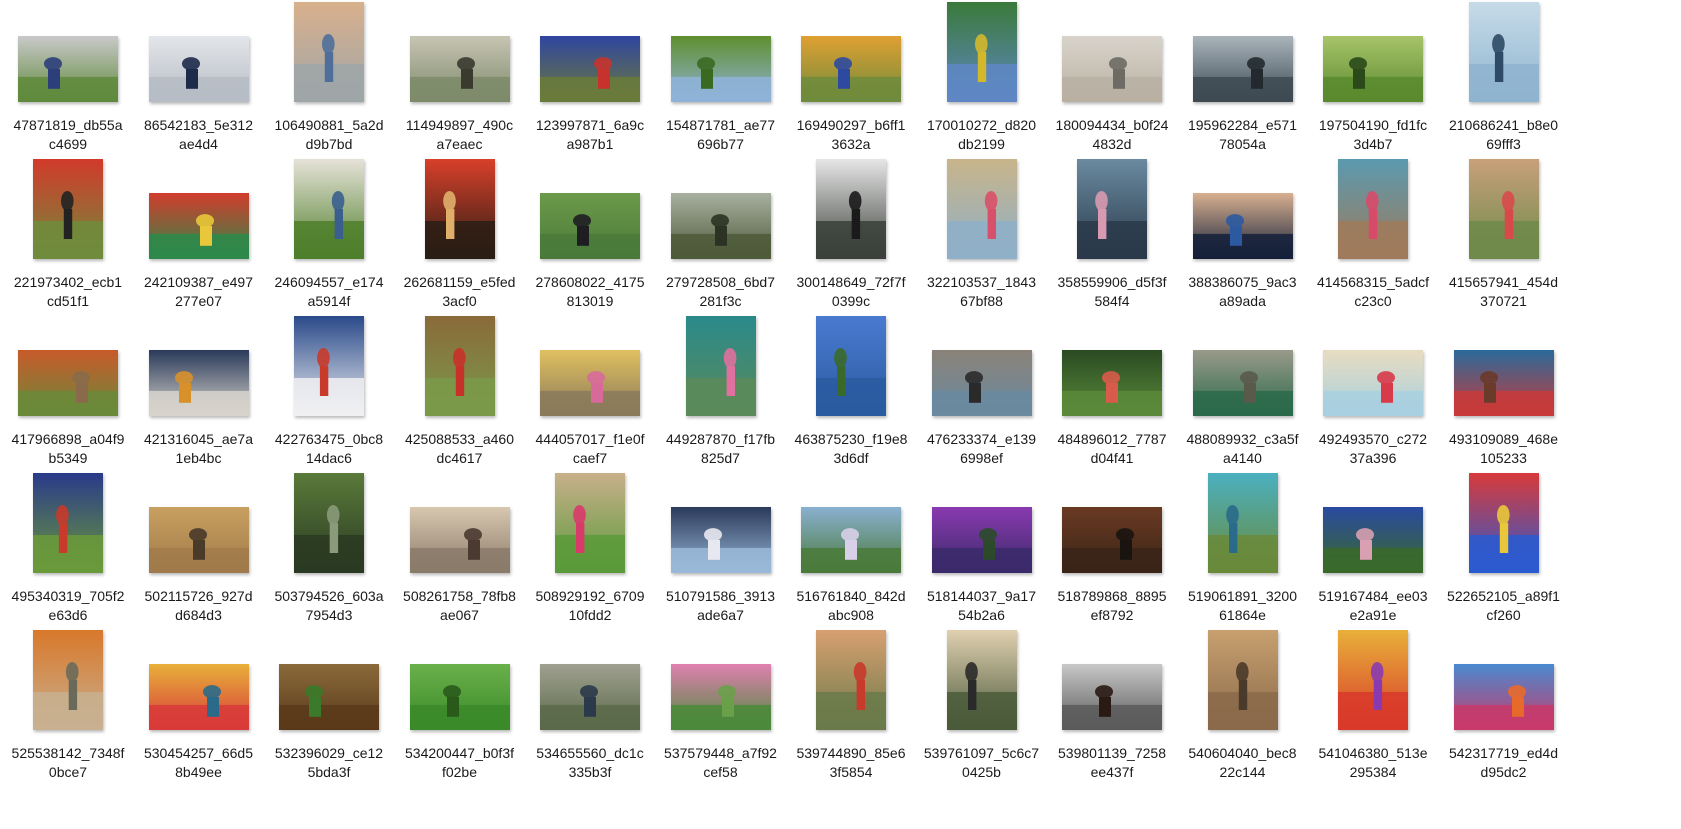 The image size is (1681, 829). I want to click on file-item: 180094434_b0f24 4832d, so click(1112, 83).